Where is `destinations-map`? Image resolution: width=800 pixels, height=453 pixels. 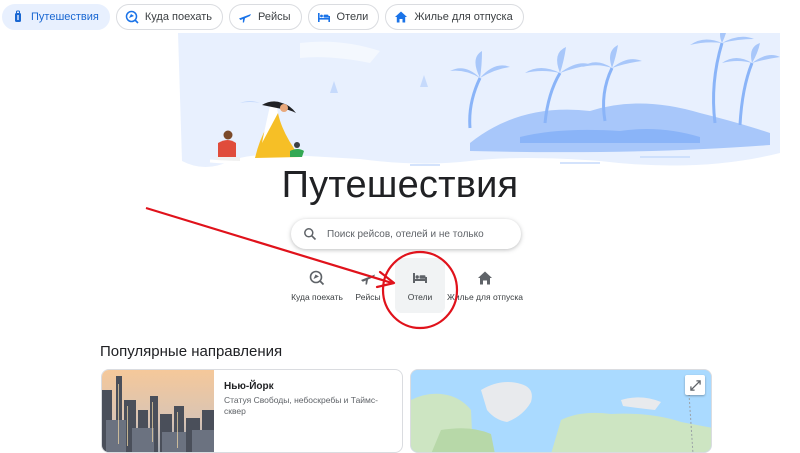
destinations-map is located at coordinates (561, 411).